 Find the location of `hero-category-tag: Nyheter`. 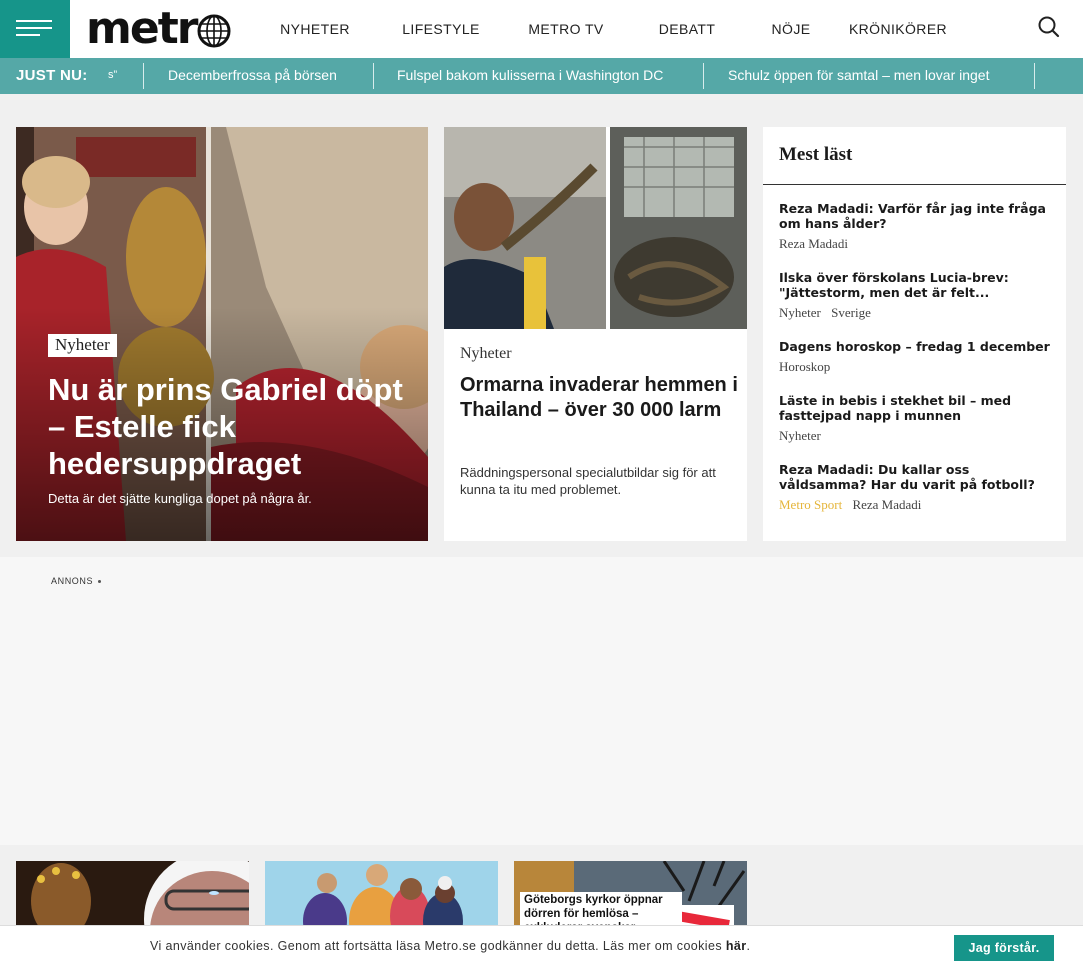

hero-category-tag: Nyheter is located at coordinates (82, 345).